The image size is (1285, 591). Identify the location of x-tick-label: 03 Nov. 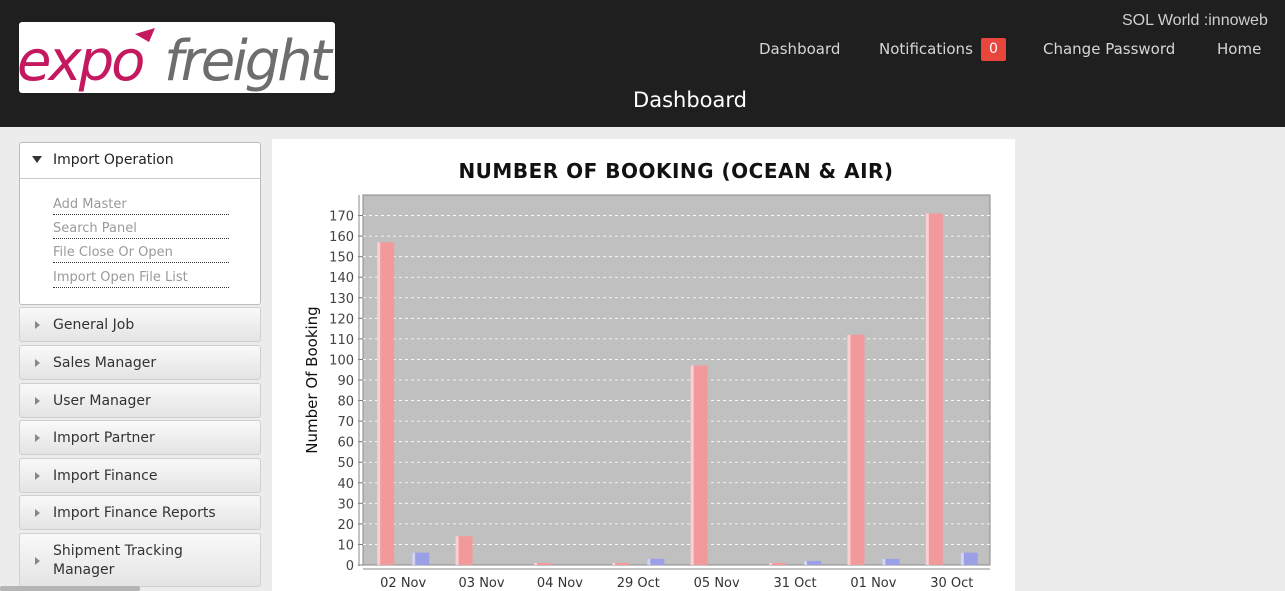
(482, 583).